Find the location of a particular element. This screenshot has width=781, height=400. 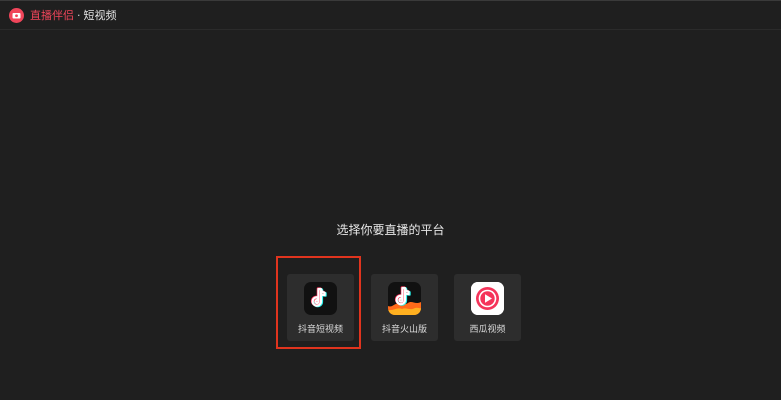

app-name: 直播伴侣 is located at coordinates (52, 15).